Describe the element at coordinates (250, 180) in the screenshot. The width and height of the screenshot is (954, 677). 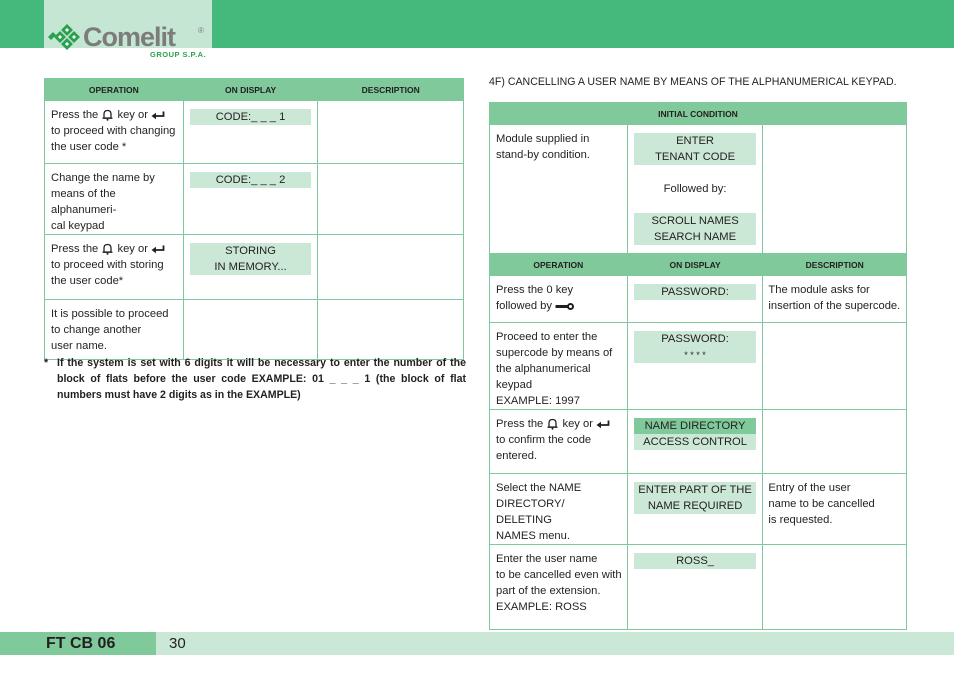
I see `display-screen: CODE:_ _ _ 2` at that location.